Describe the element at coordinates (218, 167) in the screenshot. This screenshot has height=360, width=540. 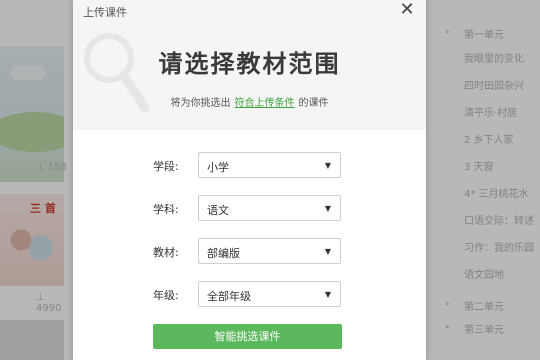
I see `stage-select-value: 小学` at that location.